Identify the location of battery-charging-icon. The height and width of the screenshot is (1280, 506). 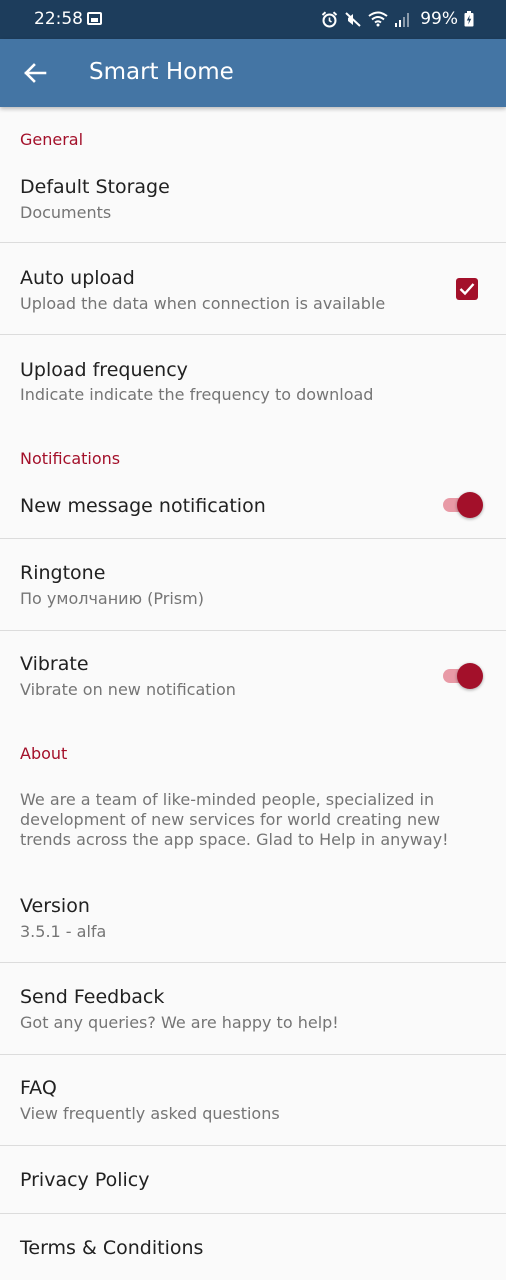
(469, 19).